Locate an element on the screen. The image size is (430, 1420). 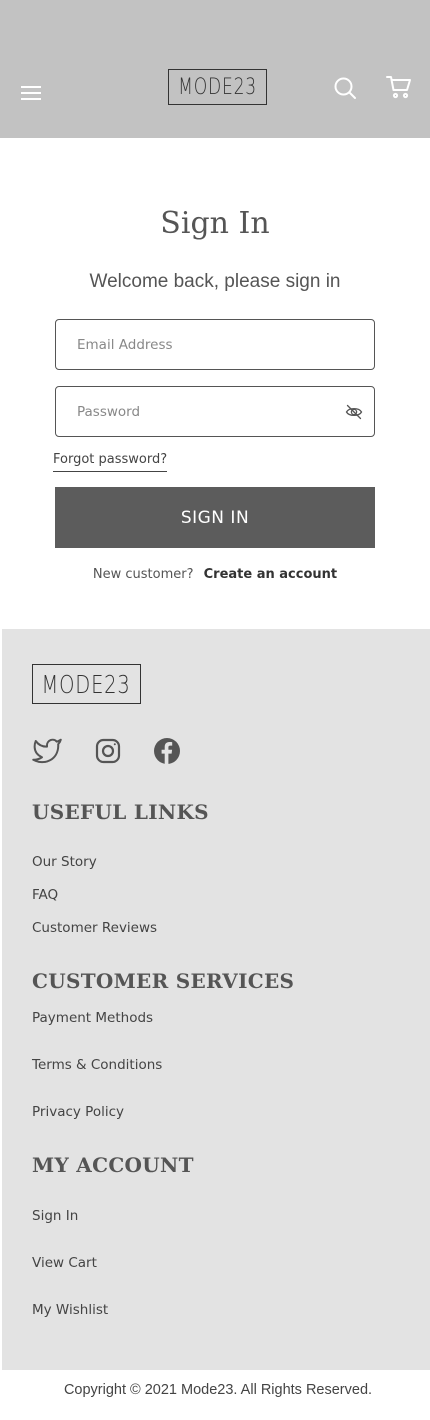
page-subtitle: Welcome back, please sign in is located at coordinates (215, 281).